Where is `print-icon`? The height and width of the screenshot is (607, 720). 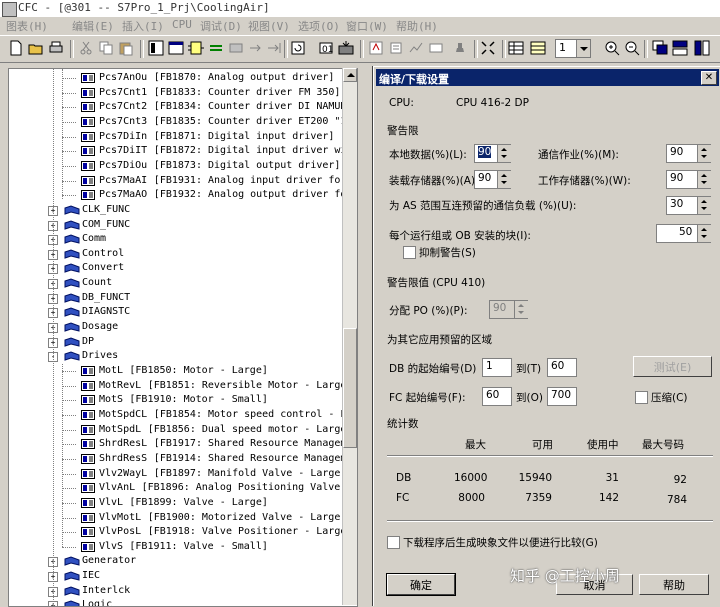 print-icon is located at coordinates (56, 48).